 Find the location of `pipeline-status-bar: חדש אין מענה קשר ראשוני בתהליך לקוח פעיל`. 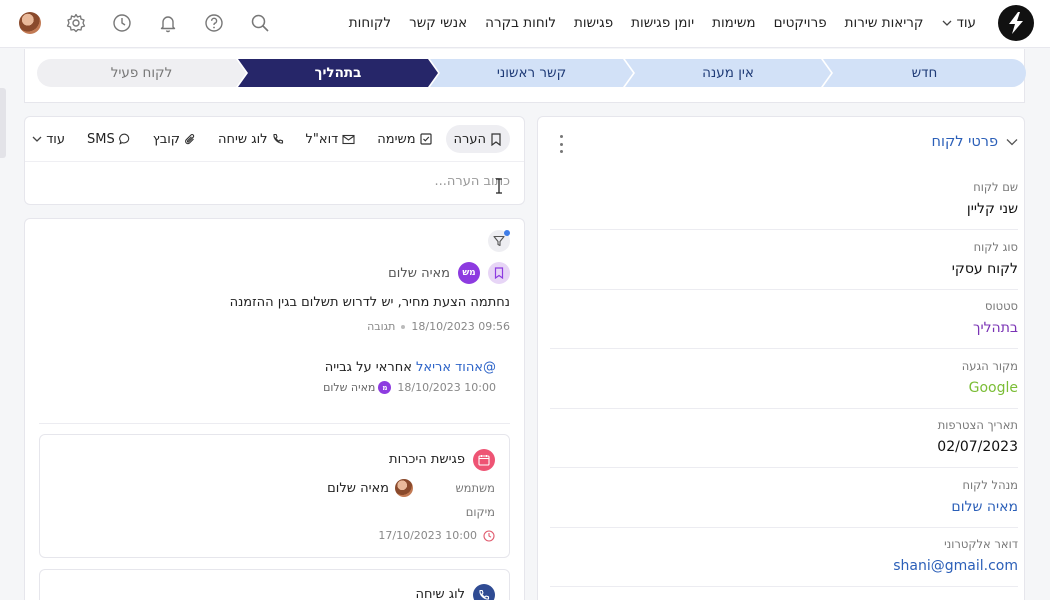

pipeline-status-bar: חדש אין מענה קשר ראשוני בתהליך לקוח פעיל is located at coordinates (525, 76).